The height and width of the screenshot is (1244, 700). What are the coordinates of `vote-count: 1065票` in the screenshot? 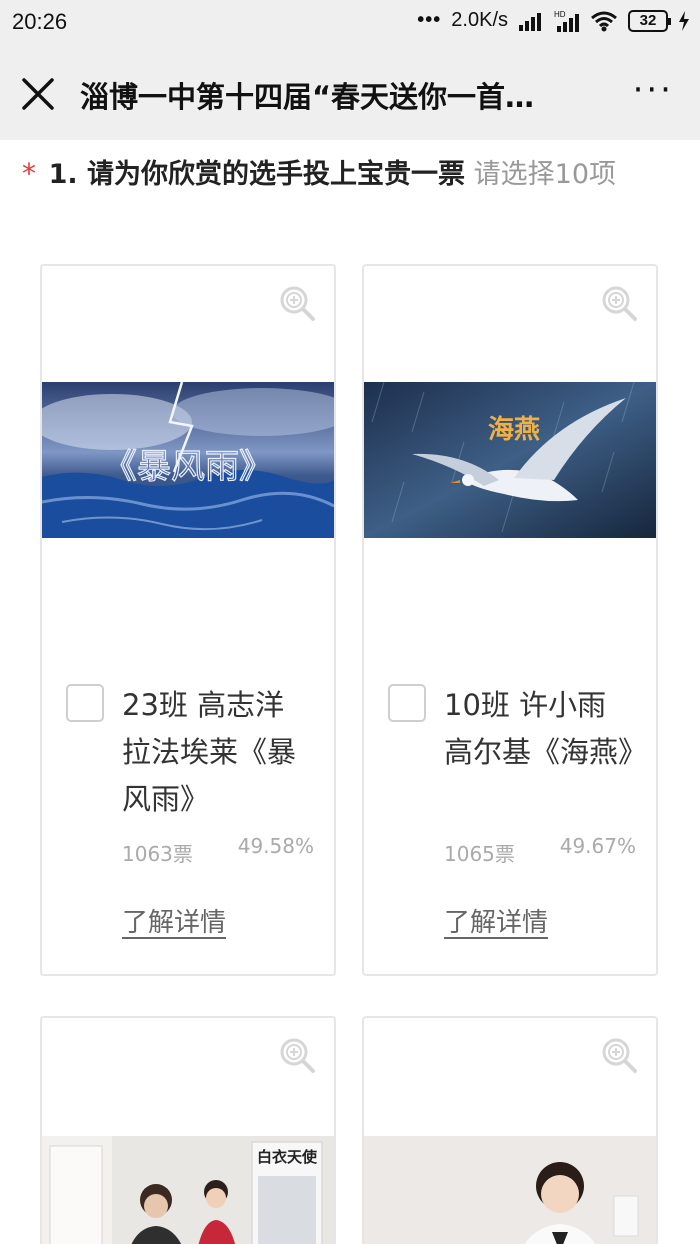 It's located at (479, 854).